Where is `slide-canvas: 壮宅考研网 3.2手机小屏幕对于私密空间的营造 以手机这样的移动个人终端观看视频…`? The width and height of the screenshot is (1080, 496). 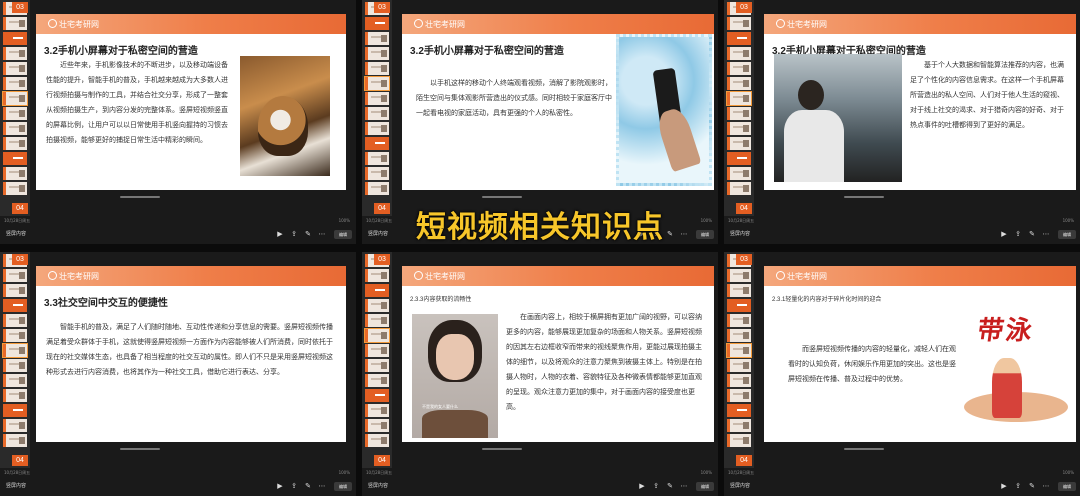 slide-canvas: 壮宅考研网 3.2手机小屏幕对于私密空间的营造 以手机这样的移动个人终端观看视频… is located at coordinates (558, 102).